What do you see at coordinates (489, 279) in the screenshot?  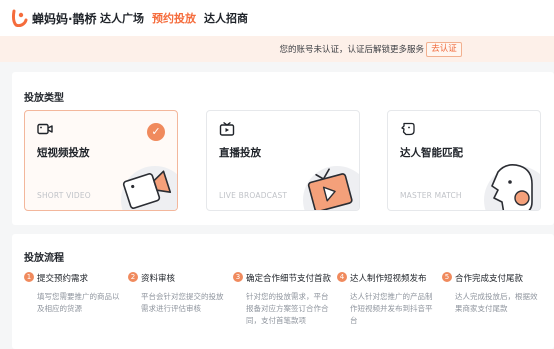 I see `step-title: 合作完成支付尾款` at bounding box center [489, 279].